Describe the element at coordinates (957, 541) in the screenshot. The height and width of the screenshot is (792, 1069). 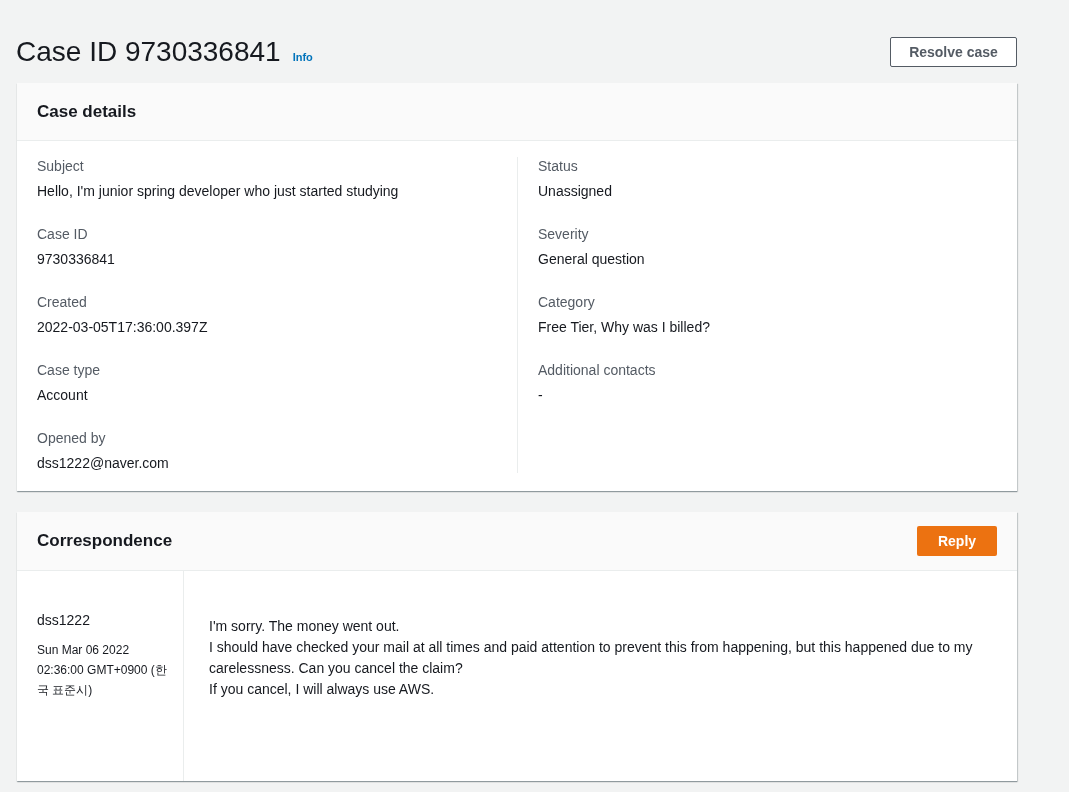
I see `reply-button: Reply` at that location.